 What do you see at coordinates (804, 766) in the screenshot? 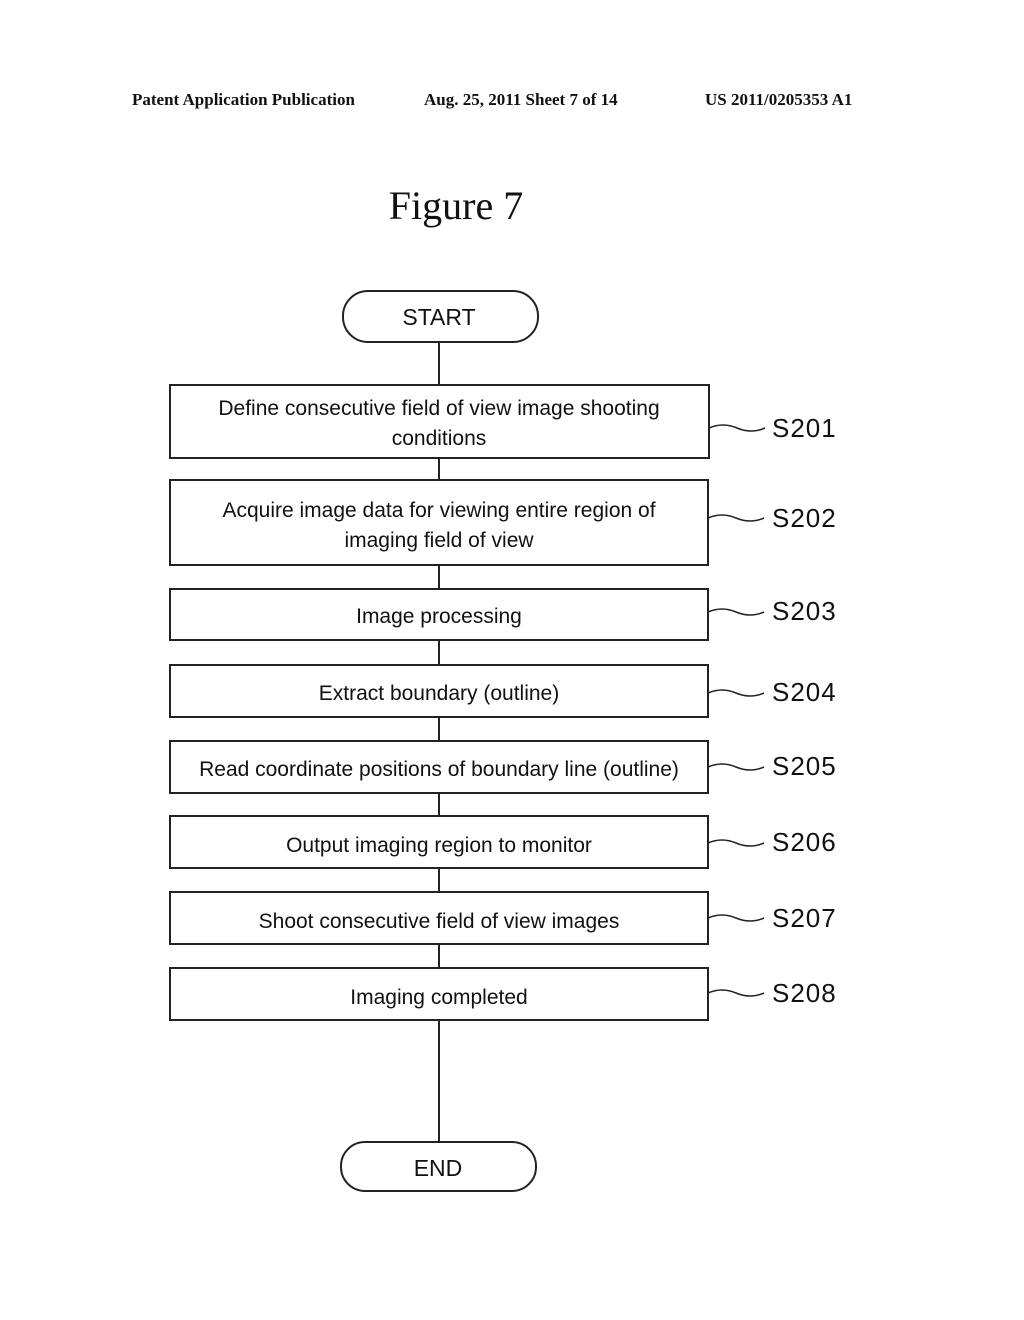
I see `step-id: S205` at bounding box center [804, 766].